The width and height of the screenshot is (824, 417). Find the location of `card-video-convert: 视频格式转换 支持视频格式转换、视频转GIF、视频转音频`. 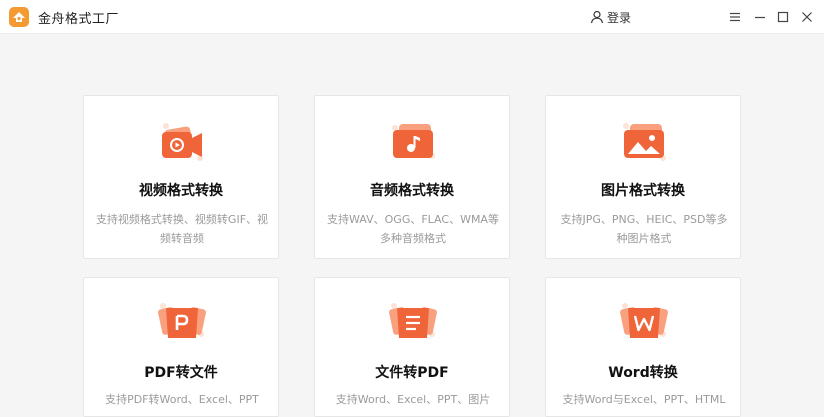

card-video-convert: 视频格式转换 支持视频格式转换、视频转GIF、视频转音频 is located at coordinates (181, 177).